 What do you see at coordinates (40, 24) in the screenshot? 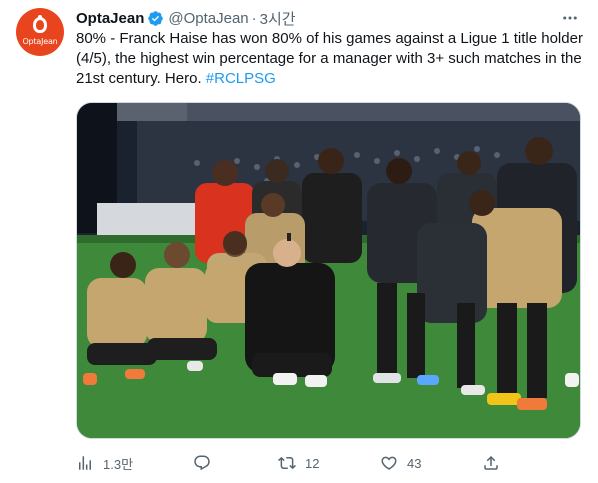
I see `opta-logo-icon` at bounding box center [40, 24].